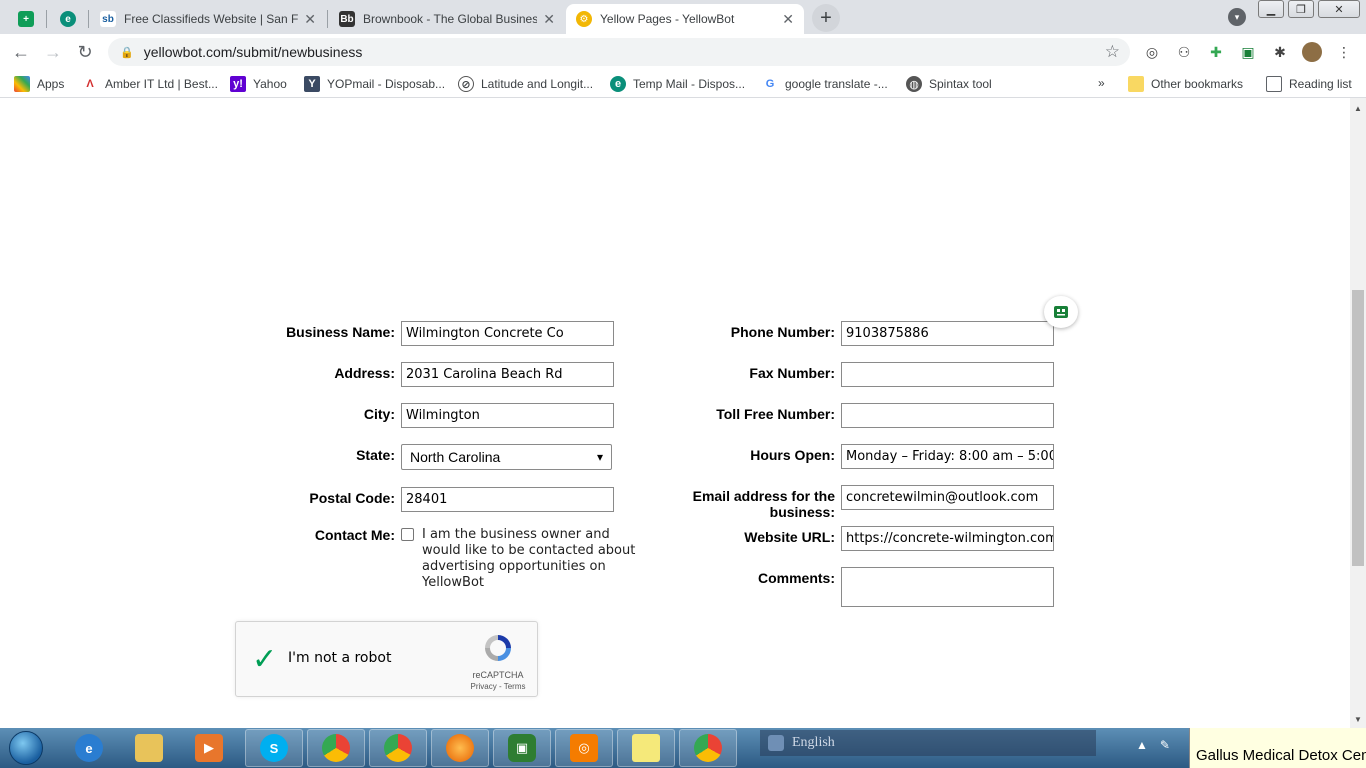 The image size is (1366, 768). What do you see at coordinates (21, 52) in the screenshot?
I see `back-icon: ←` at bounding box center [21, 52].